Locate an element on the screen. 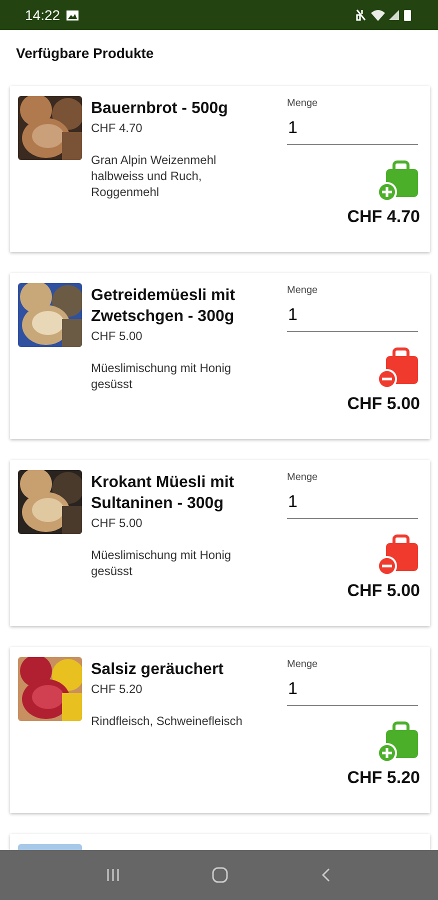 This screenshot has width=438, height=900. status-icons-drawing is located at coordinates (385, 15).